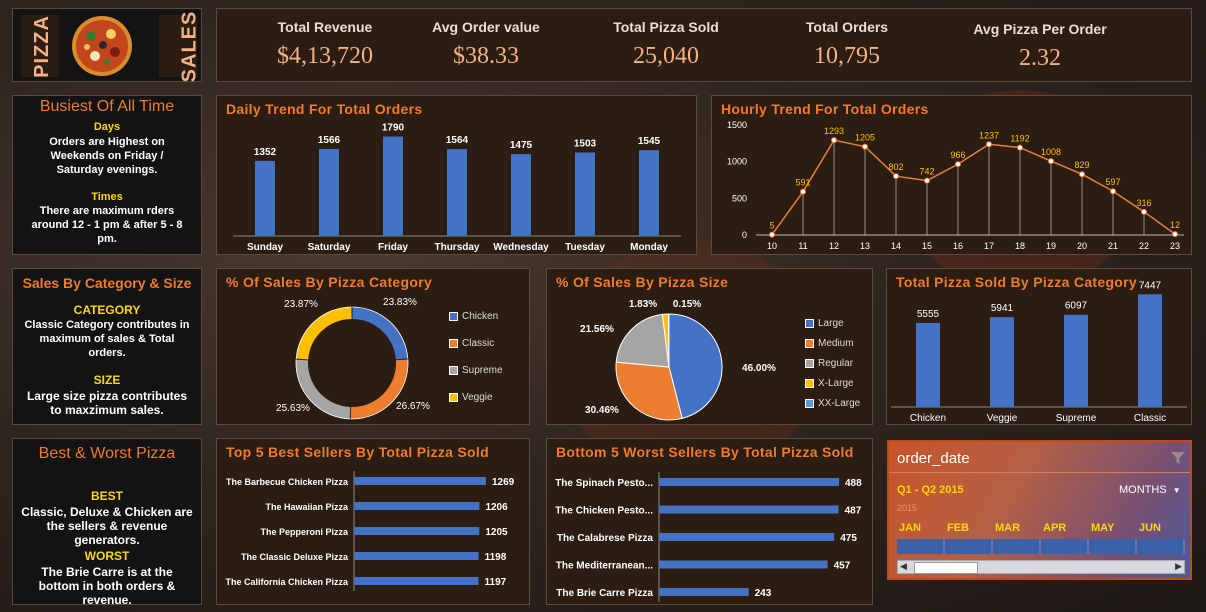 The height and width of the screenshot is (612, 1206). I want to click on tick-label: The Pepperoni Pizza, so click(304, 532).